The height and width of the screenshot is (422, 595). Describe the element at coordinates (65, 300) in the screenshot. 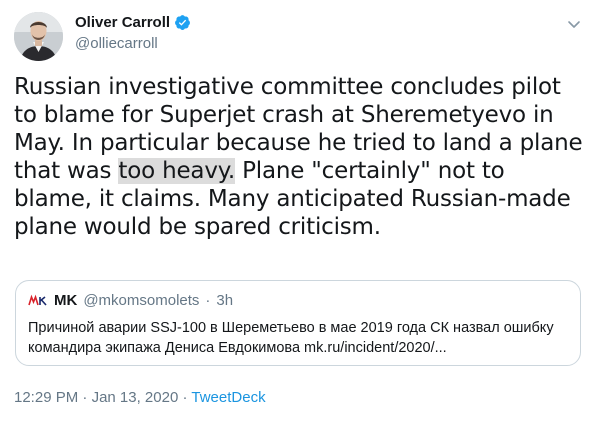

I see `quoted-author-name: MK` at that location.